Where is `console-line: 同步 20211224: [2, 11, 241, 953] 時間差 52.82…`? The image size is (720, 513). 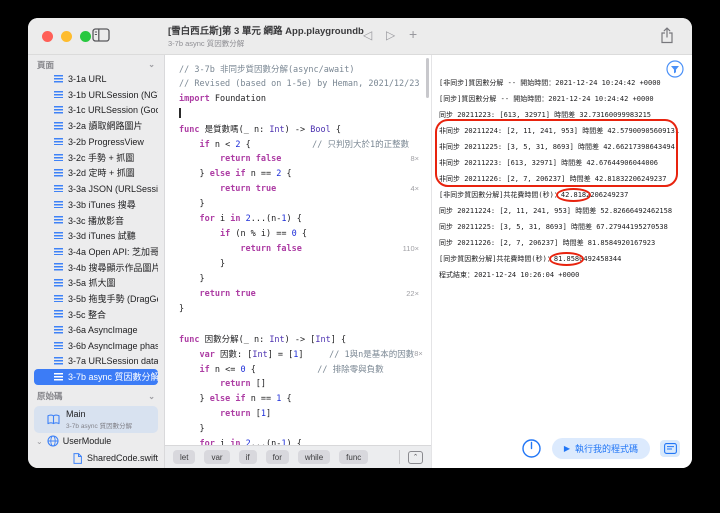
console-line: 同步 20211224: [2, 11, 241, 953] 時間差 52.82… is located at coordinates (556, 211).